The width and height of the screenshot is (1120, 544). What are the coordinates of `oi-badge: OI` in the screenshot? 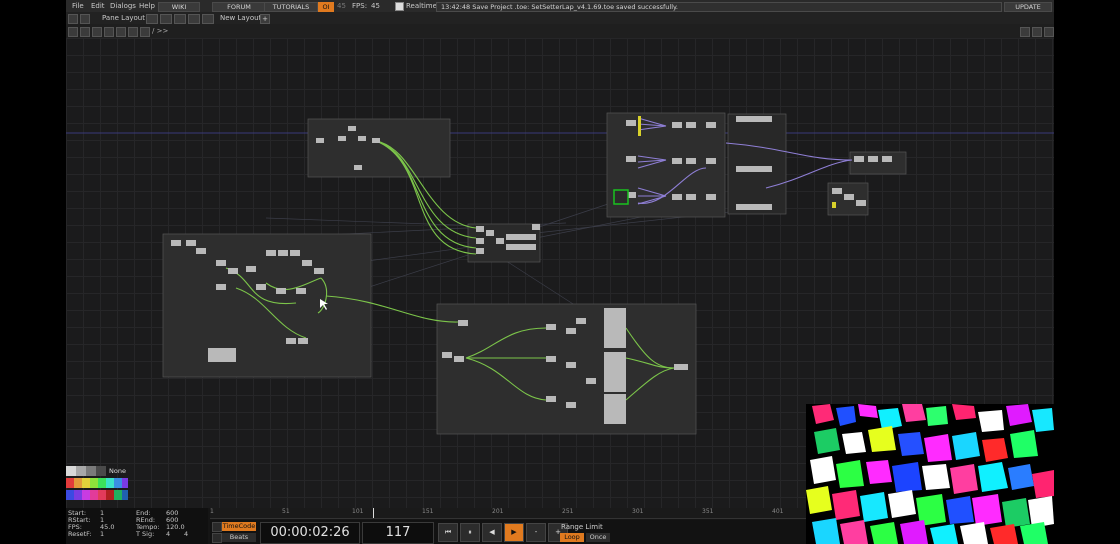 It's located at (326, 7).